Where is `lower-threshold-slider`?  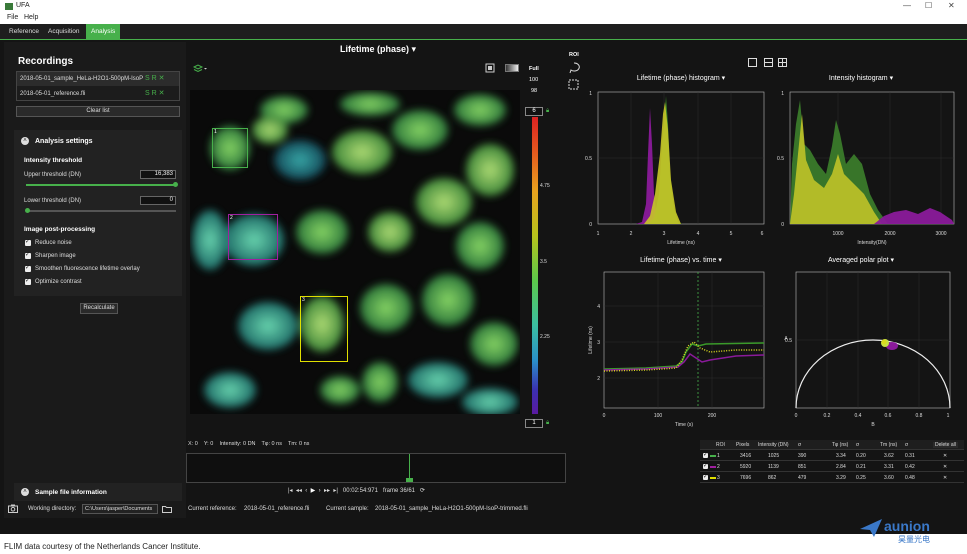 lower-threshold-slider is located at coordinates (100, 210).